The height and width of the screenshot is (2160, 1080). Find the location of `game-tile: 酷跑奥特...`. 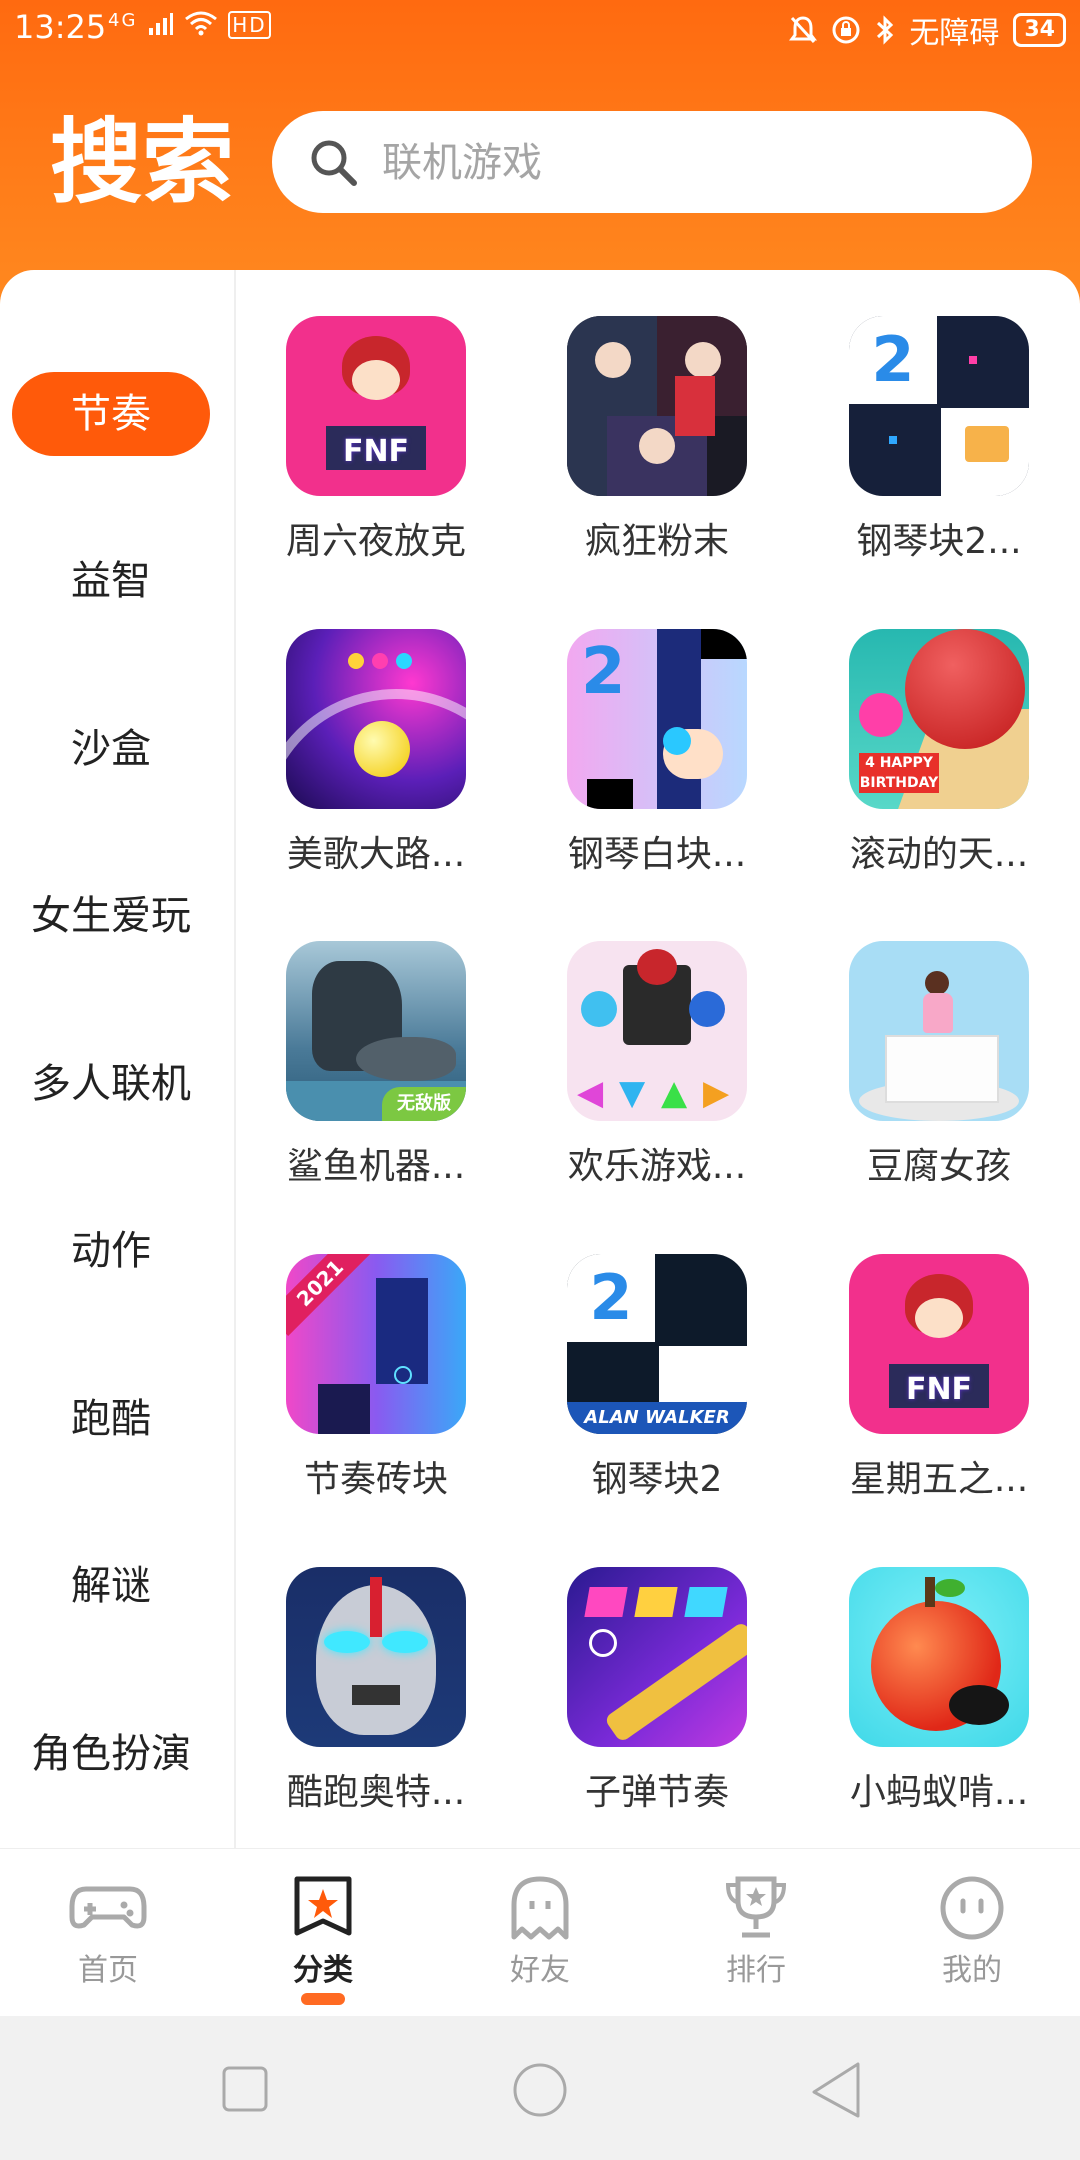

game-tile: 酷跑奥特... is located at coordinates (376, 1697).